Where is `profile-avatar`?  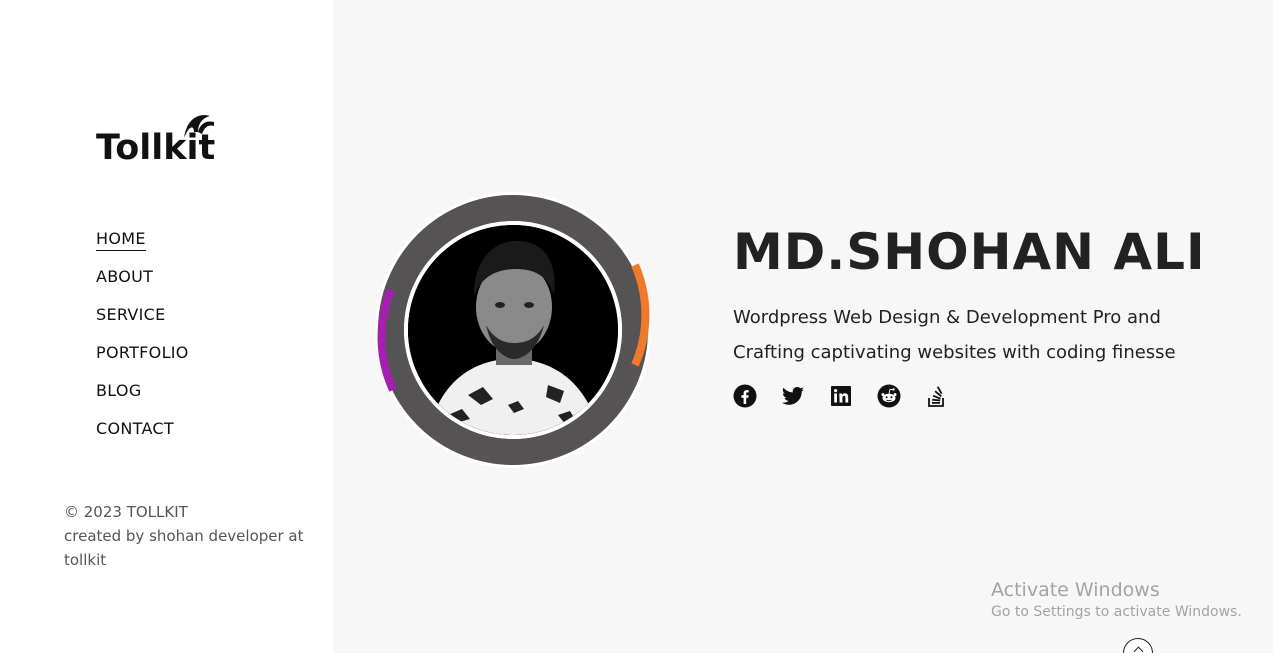
profile-avatar is located at coordinates (513, 330).